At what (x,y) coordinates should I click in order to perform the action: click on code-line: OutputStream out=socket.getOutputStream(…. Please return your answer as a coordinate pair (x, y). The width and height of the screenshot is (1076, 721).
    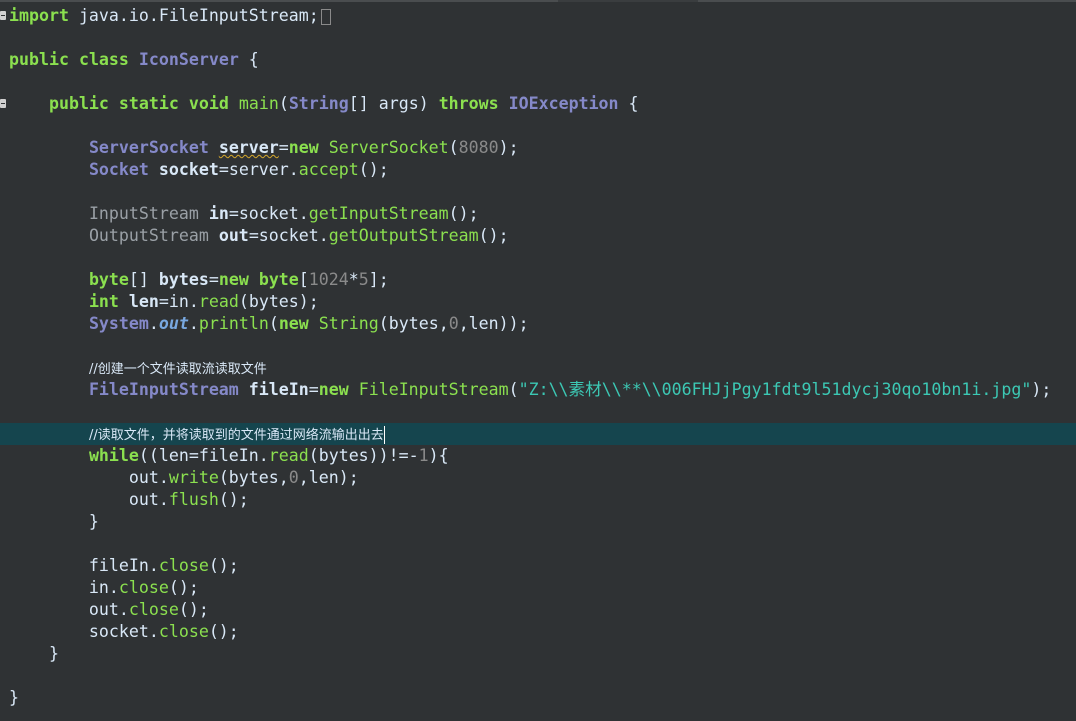
    Looking at the image, I should click on (538, 236).